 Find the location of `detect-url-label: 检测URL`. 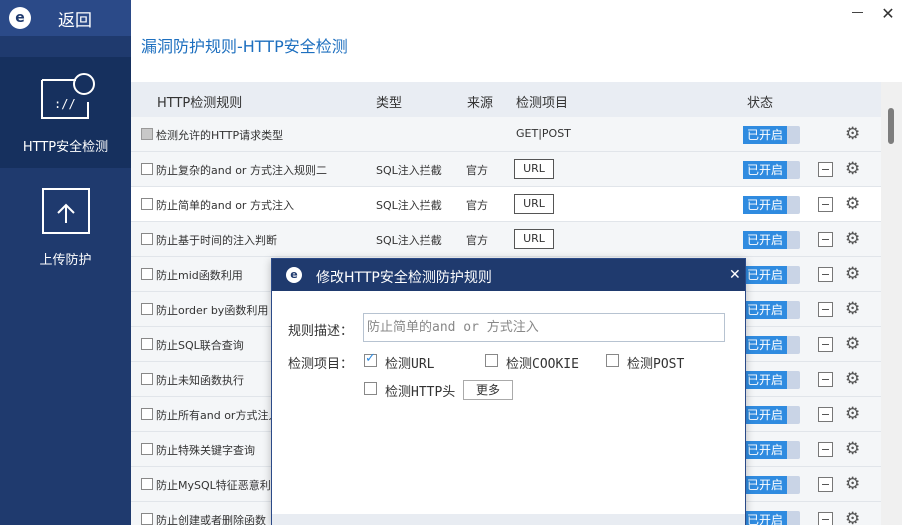

detect-url-label: 检测URL is located at coordinates (410, 364).